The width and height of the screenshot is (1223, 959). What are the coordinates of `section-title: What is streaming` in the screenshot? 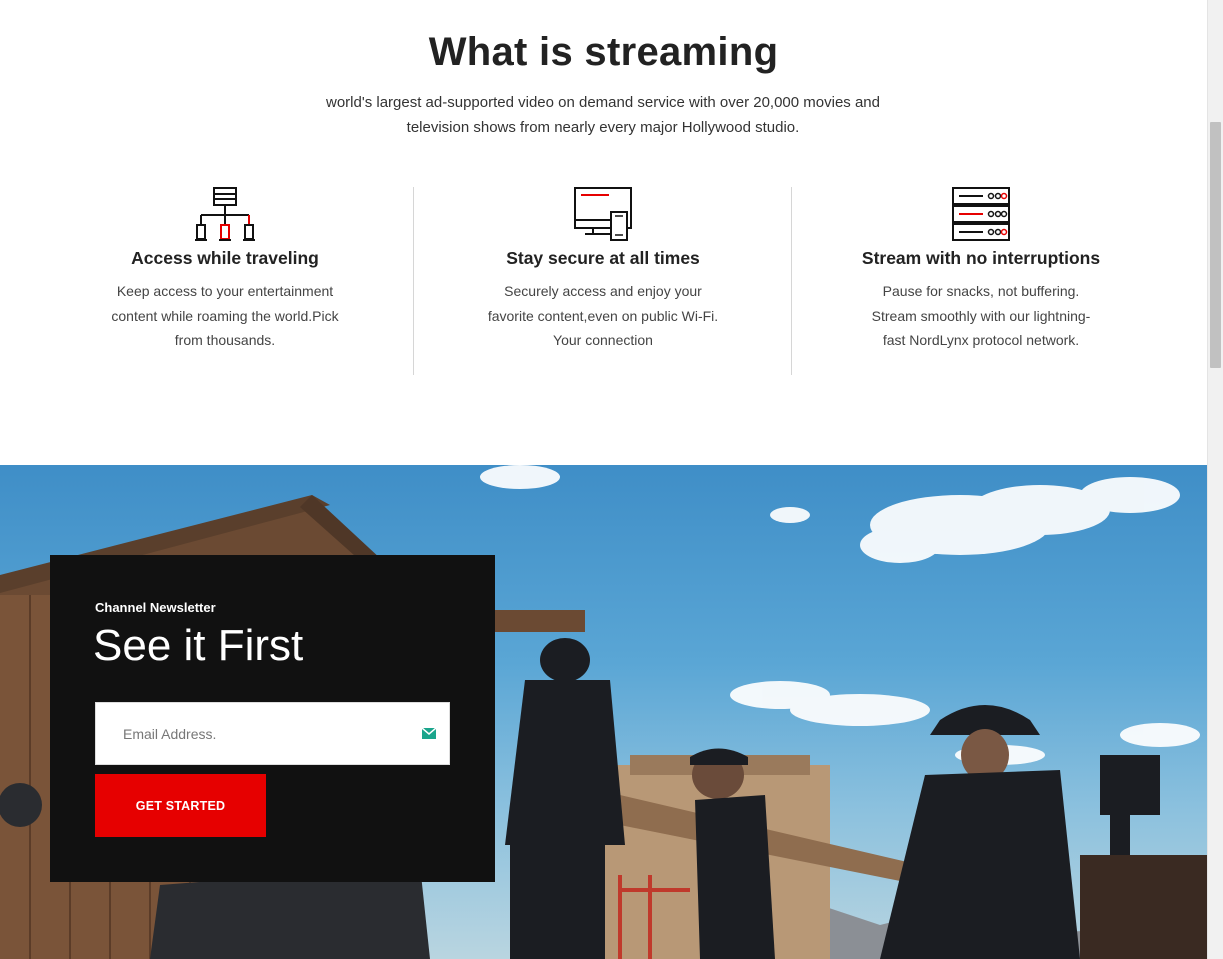 It's located at (603, 52).